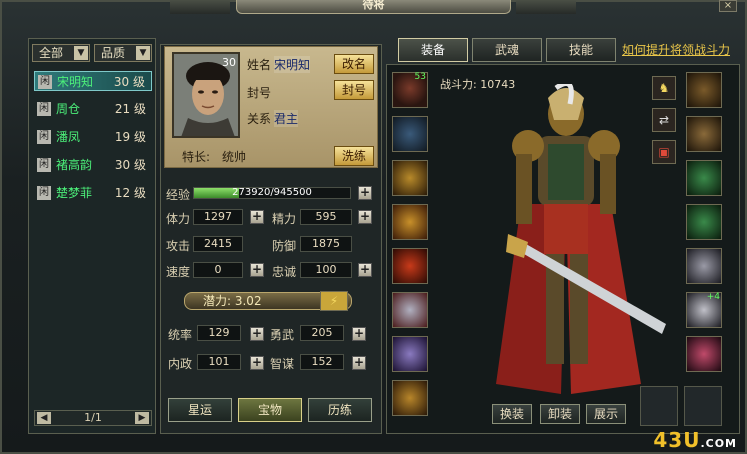  Describe the element at coordinates (410, 178) in the screenshot. I see `shoulder-slot` at that location.